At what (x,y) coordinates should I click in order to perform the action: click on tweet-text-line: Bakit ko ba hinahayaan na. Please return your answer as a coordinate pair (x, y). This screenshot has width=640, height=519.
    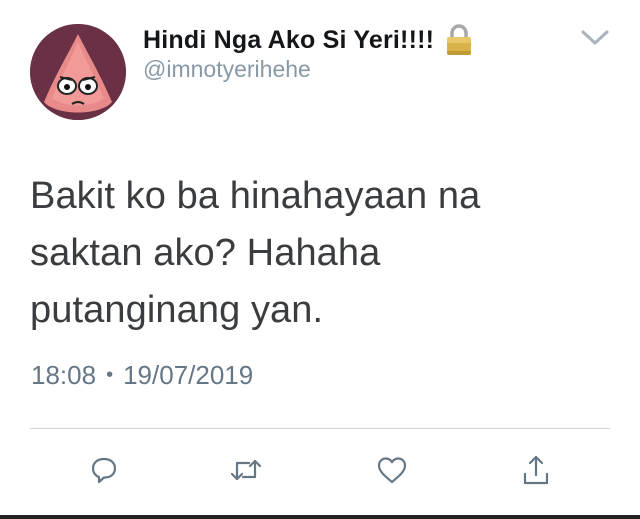
    Looking at the image, I should click on (255, 196).